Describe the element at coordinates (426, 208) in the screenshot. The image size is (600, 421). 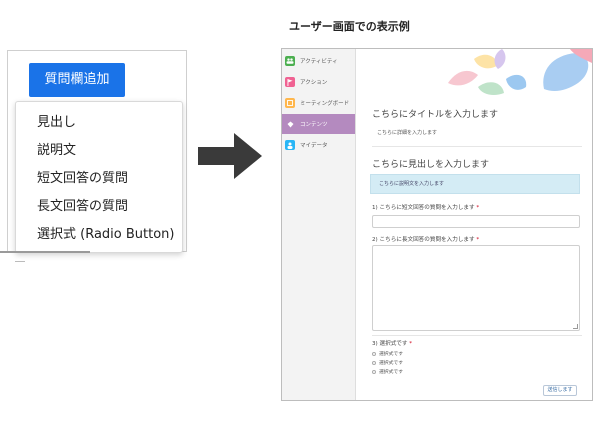
I see `question-1-label: 1) こちらに短文回答の質問を入力します *` at that location.